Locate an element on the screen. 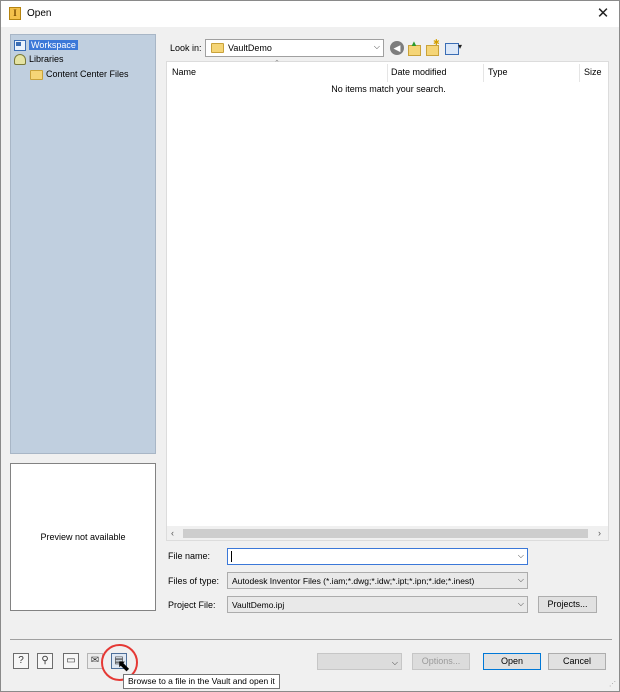 The height and width of the screenshot is (692, 620). up-folder-icon is located at coordinates (414, 47).